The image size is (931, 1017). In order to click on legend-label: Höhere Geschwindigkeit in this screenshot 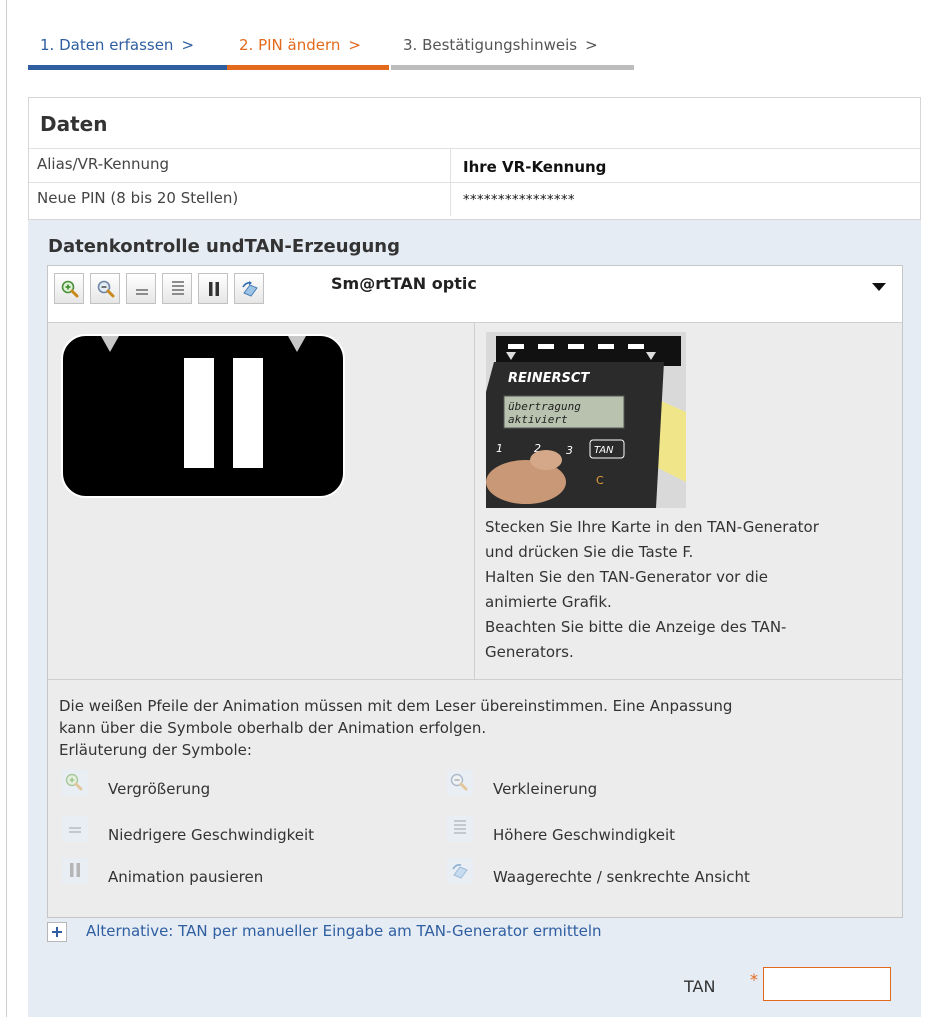, I will do `click(584, 835)`.